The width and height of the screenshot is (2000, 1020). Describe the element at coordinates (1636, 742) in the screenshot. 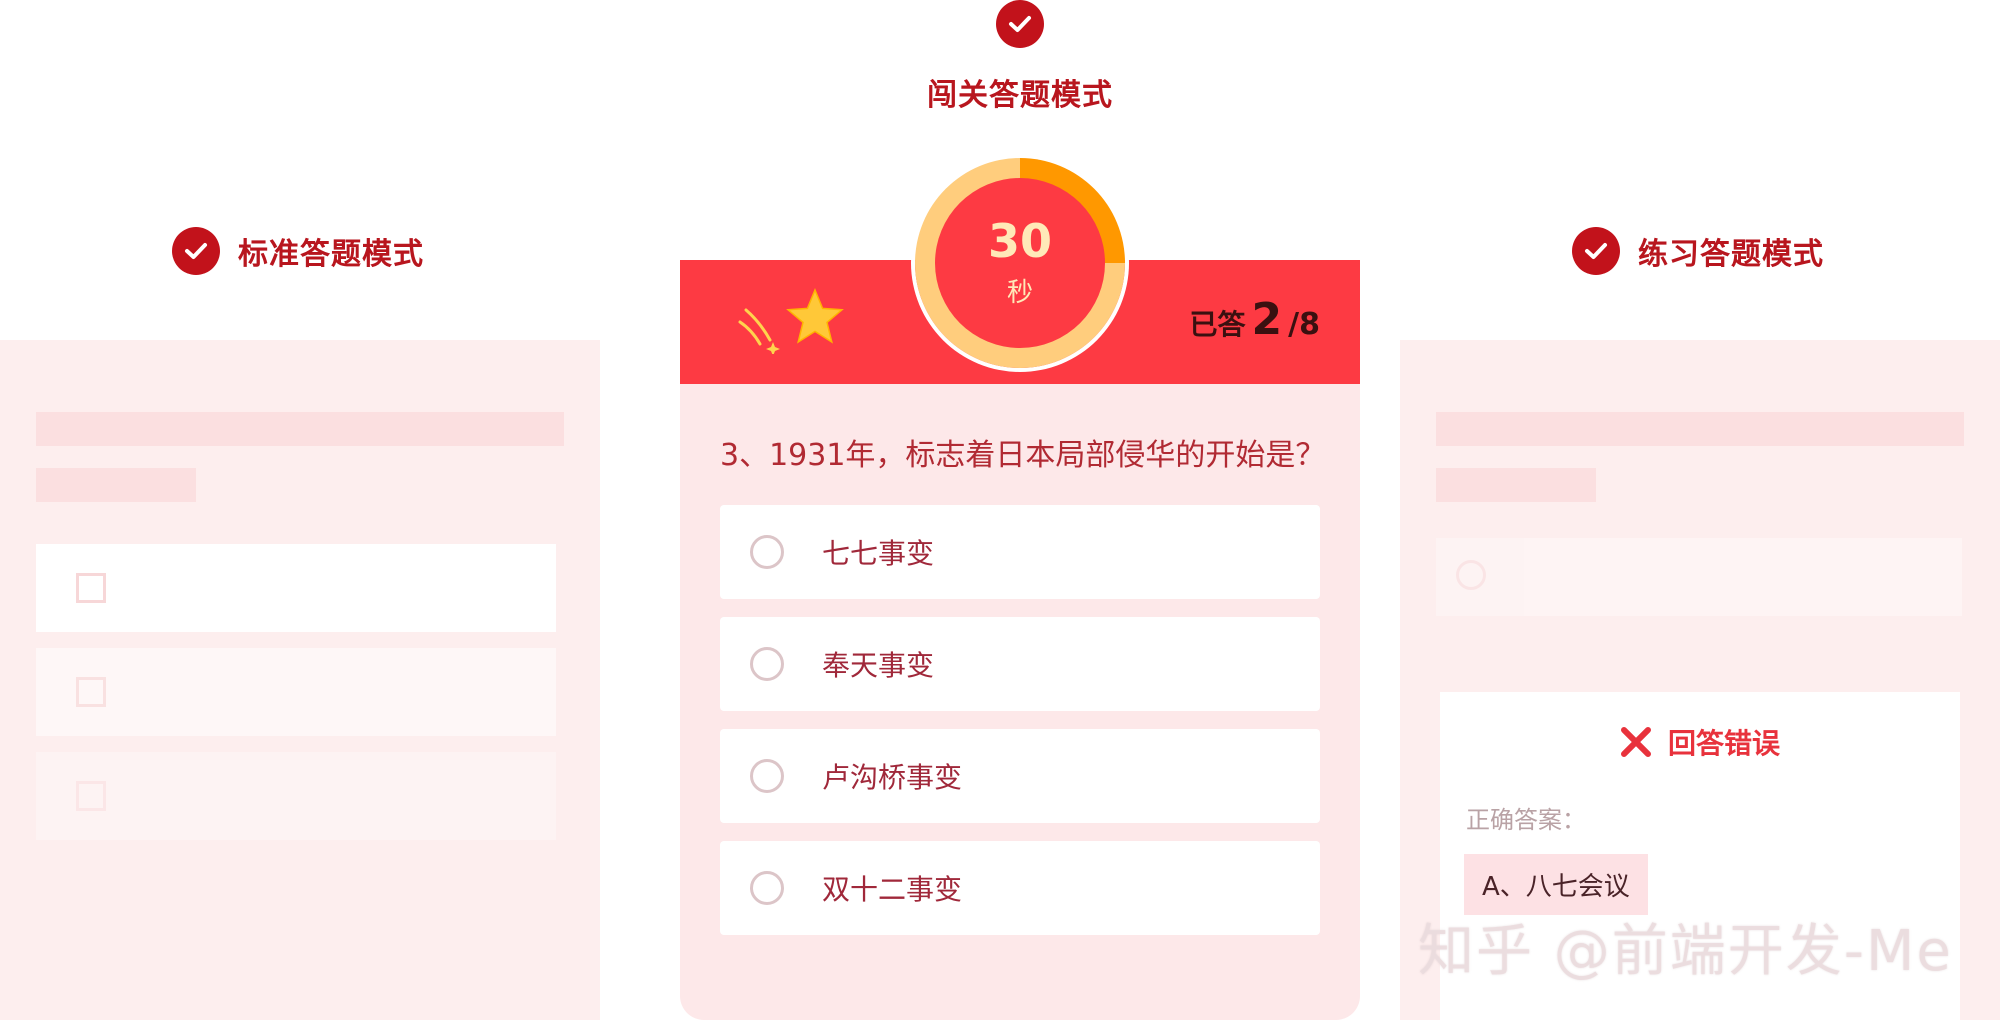

I see `close-x-icon` at that location.